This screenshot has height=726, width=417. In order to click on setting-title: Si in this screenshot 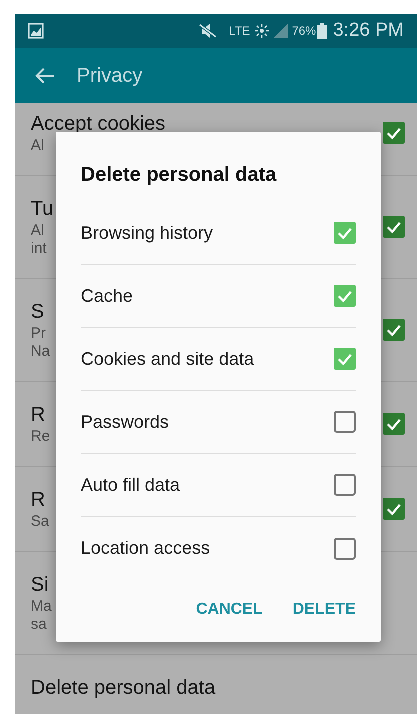, I will do `click(40, 585)`.